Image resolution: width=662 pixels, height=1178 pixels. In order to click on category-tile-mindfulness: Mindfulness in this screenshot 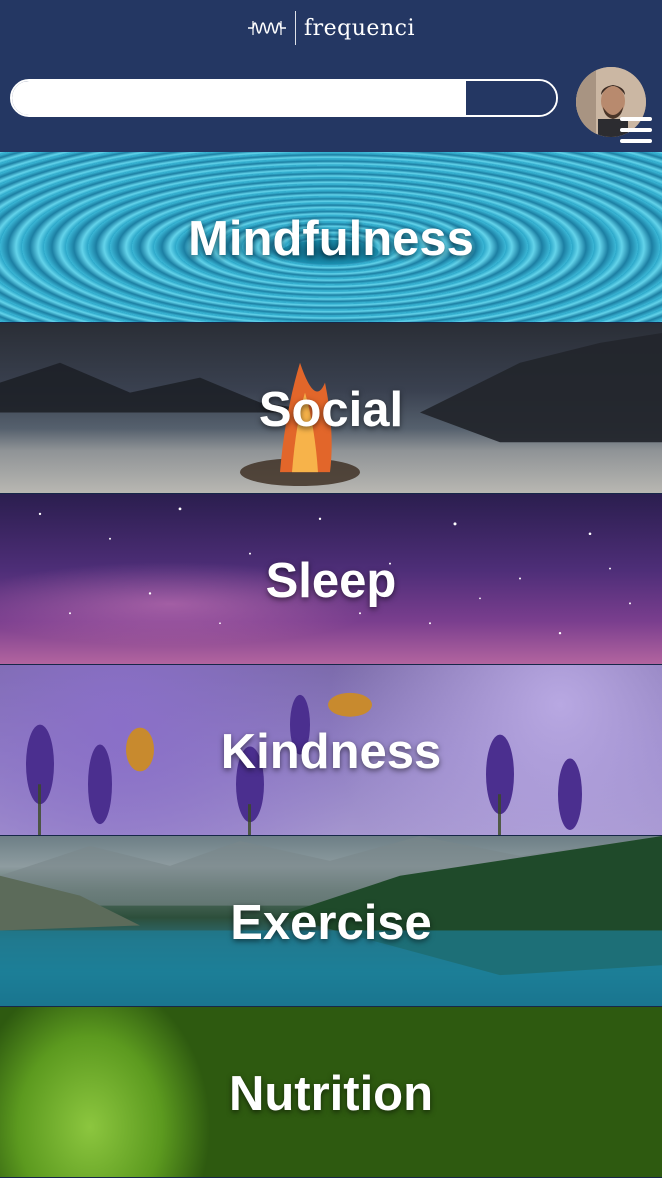, I will do `click(331, 237)`.